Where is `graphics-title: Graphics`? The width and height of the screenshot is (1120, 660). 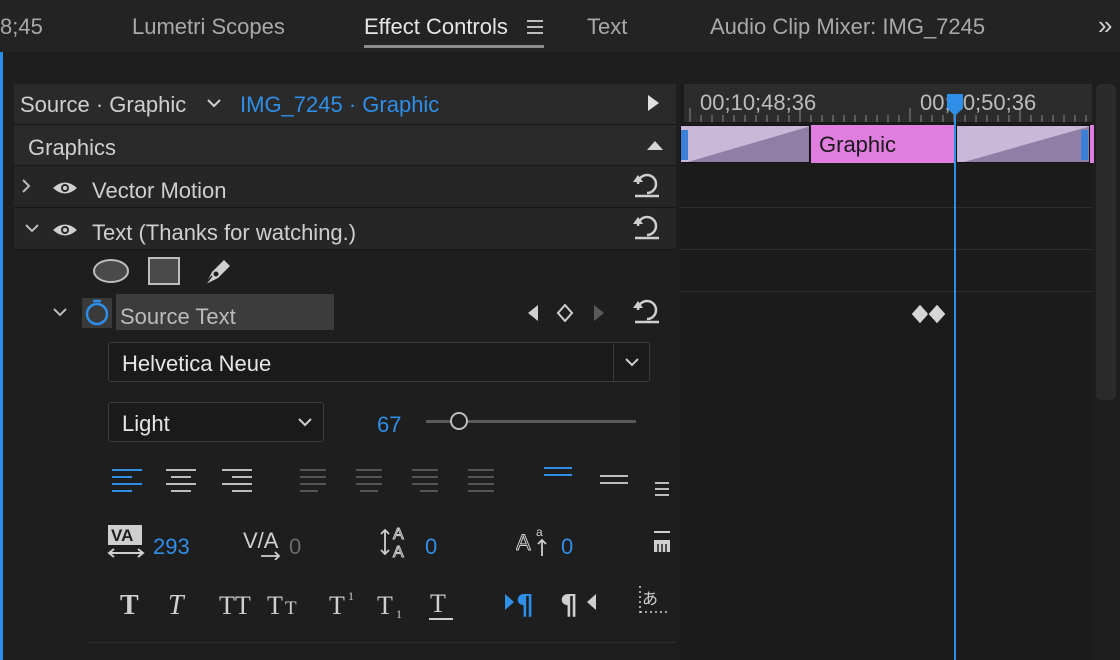 graphics-title: Graphics is located at coordinates (72, 147).